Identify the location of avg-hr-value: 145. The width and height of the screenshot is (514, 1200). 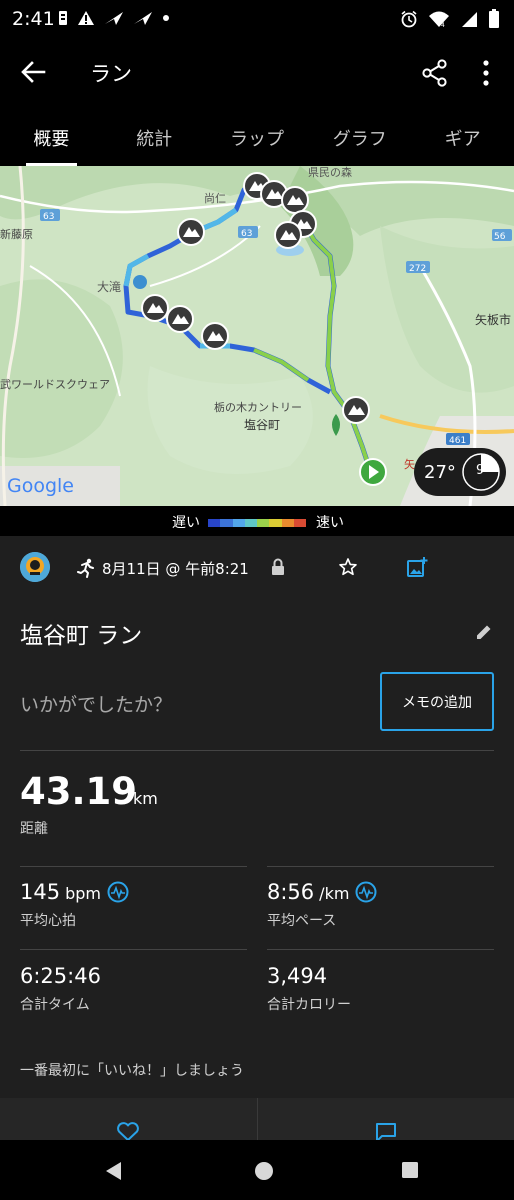
(40, 892).